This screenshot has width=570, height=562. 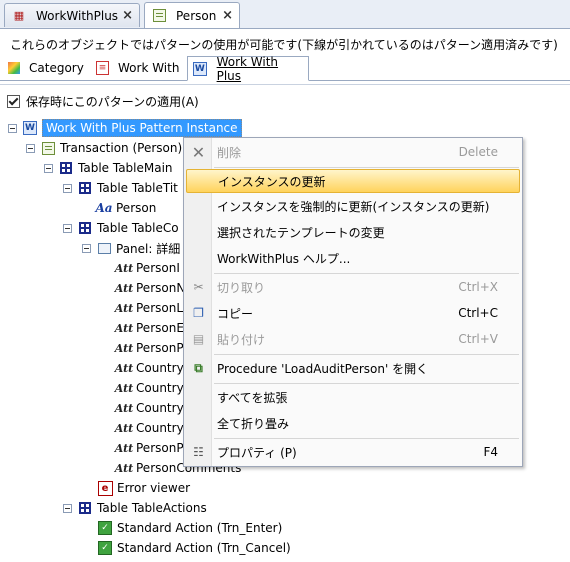 I want to click on tree-node-label: Table TableMain, so click(x=125, y=168).